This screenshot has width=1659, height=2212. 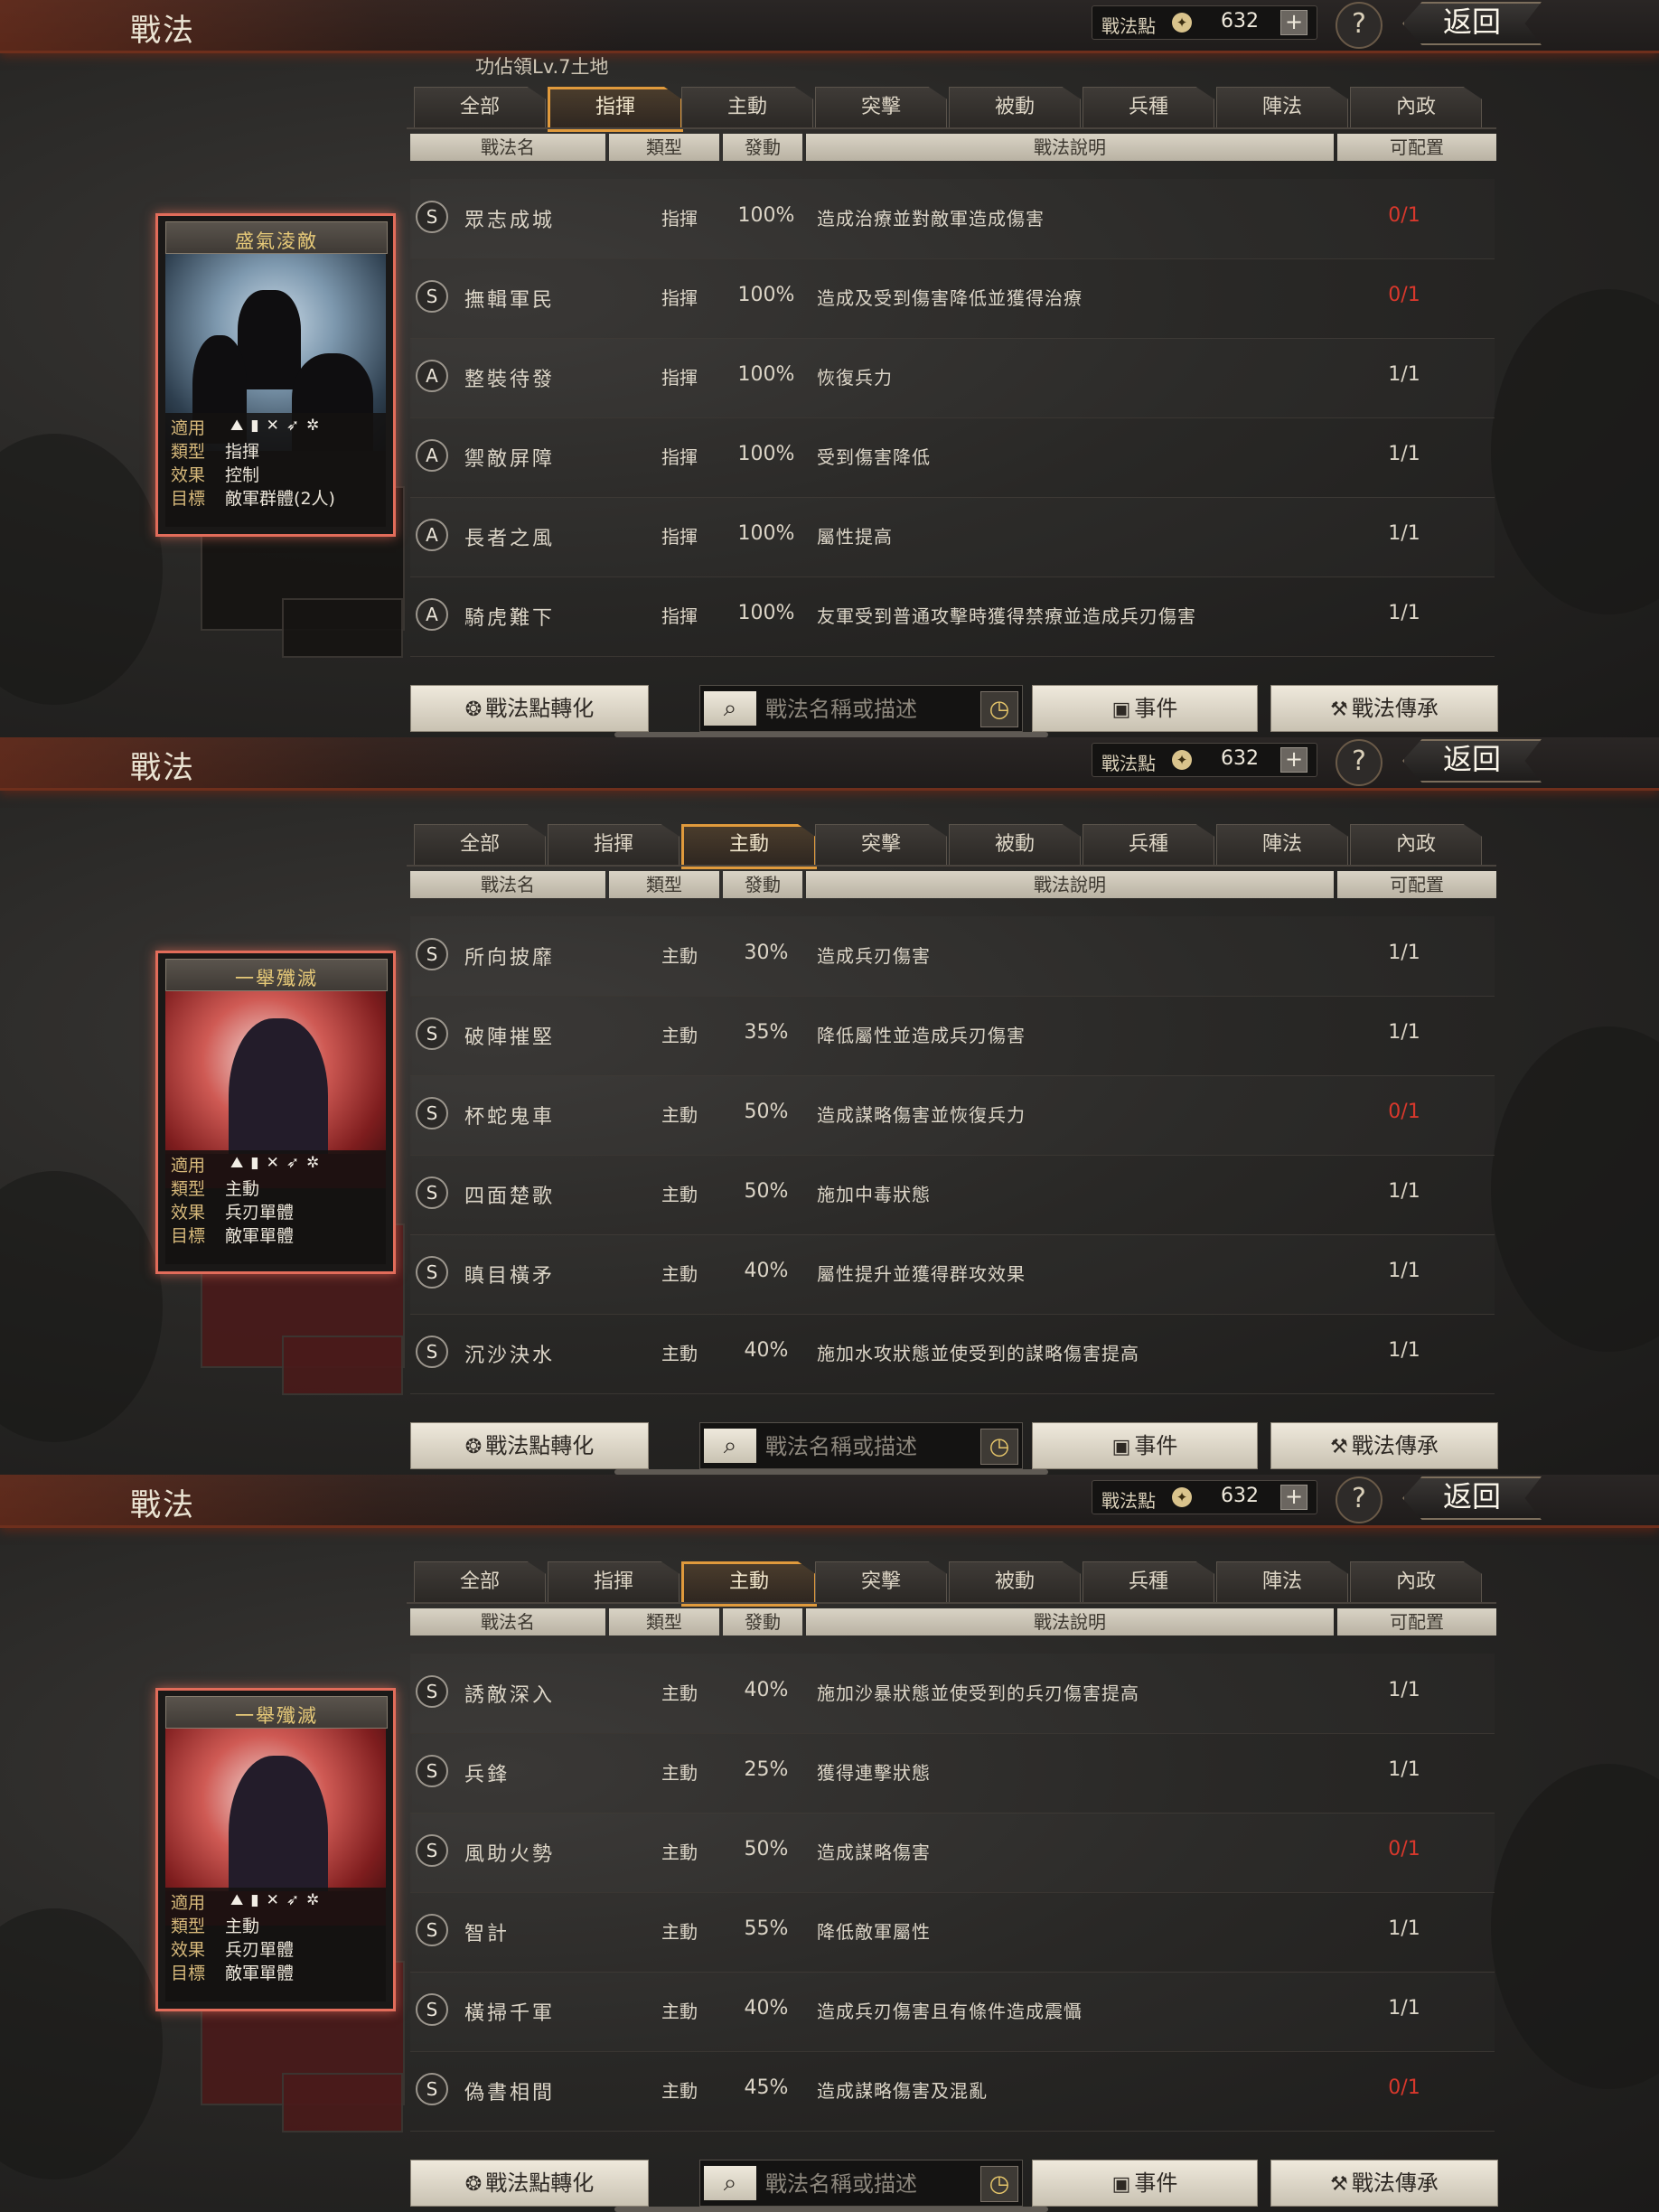 I want to click on card-effect-label: 效果, so click(x=188, y=1213).